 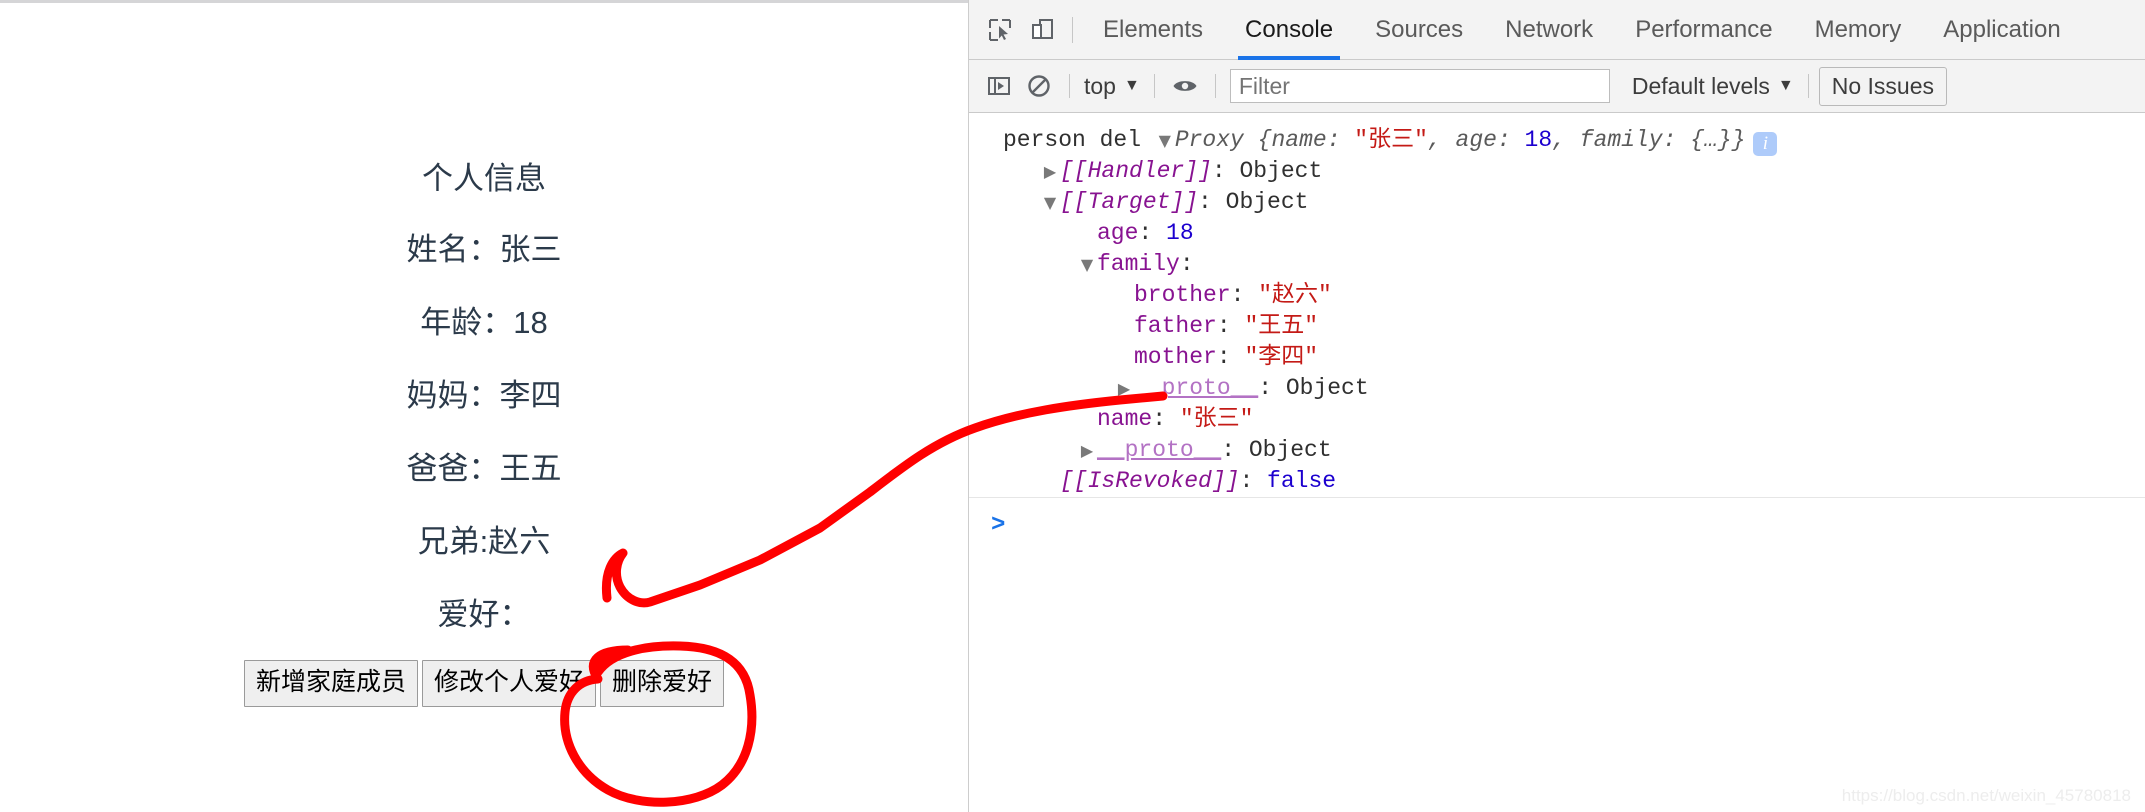 I want to click on inspect-element-icon, so click(x=1000, y=30).